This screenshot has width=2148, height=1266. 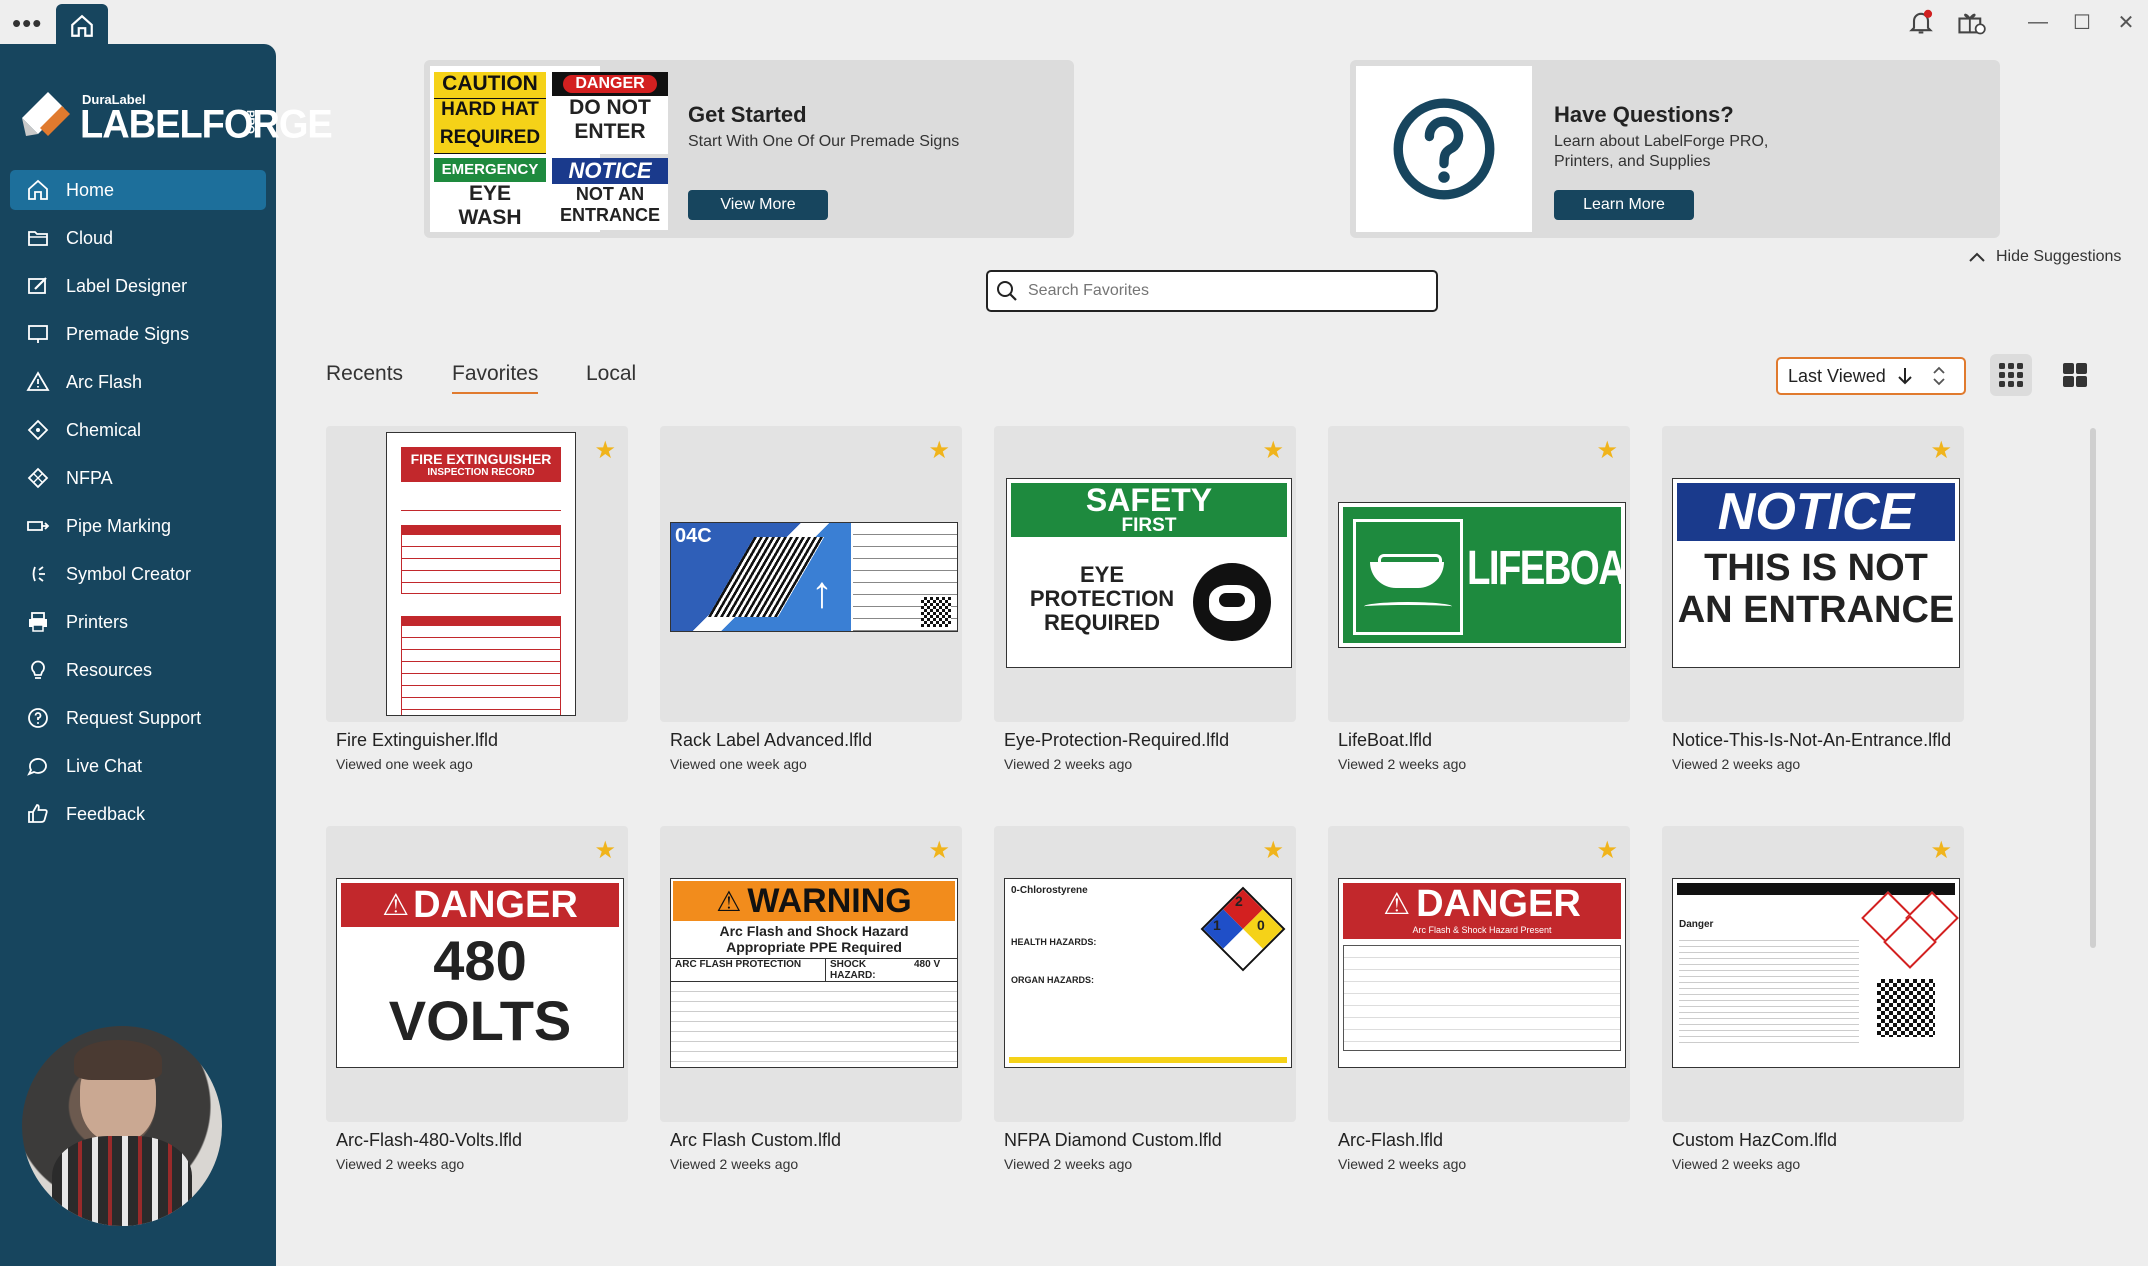 What do you see at coordinates (138, 430) in the screenshot?
I see `sidebar-item-chemical: Chemical` at bounding box center [138, 430].